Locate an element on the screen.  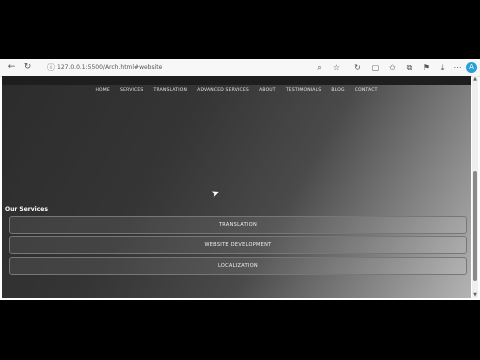
back-icon: ← is located at coordinates (11, 67).